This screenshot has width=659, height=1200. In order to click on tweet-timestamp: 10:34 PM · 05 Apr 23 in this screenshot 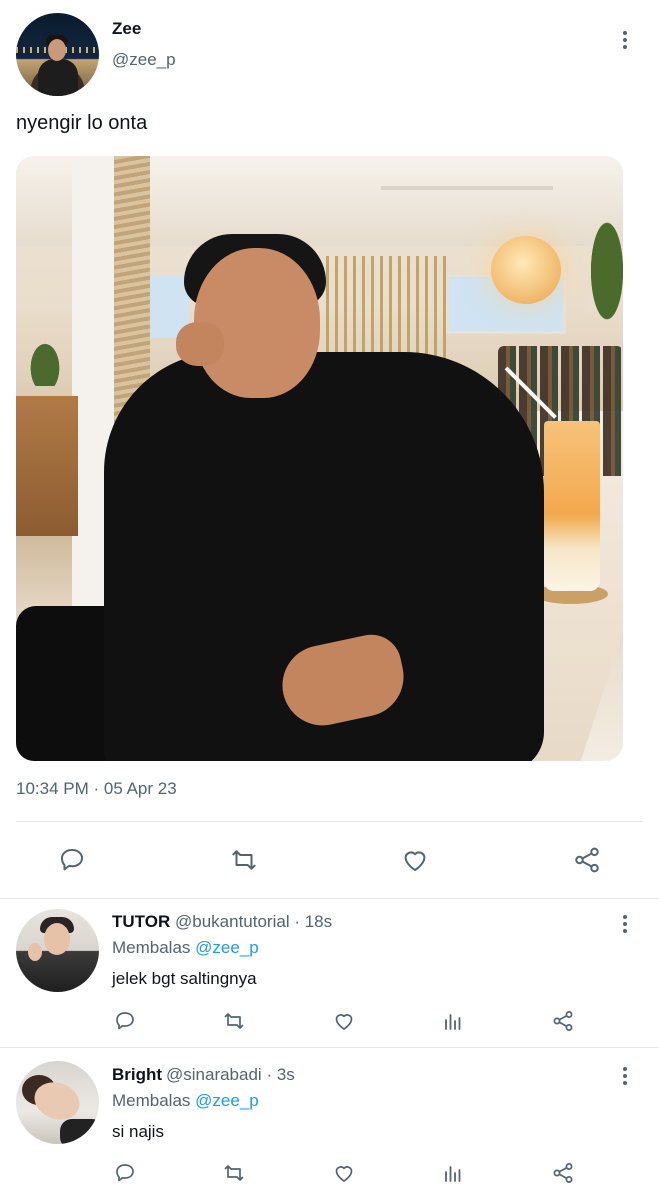, I will do `click(96, 789)`.